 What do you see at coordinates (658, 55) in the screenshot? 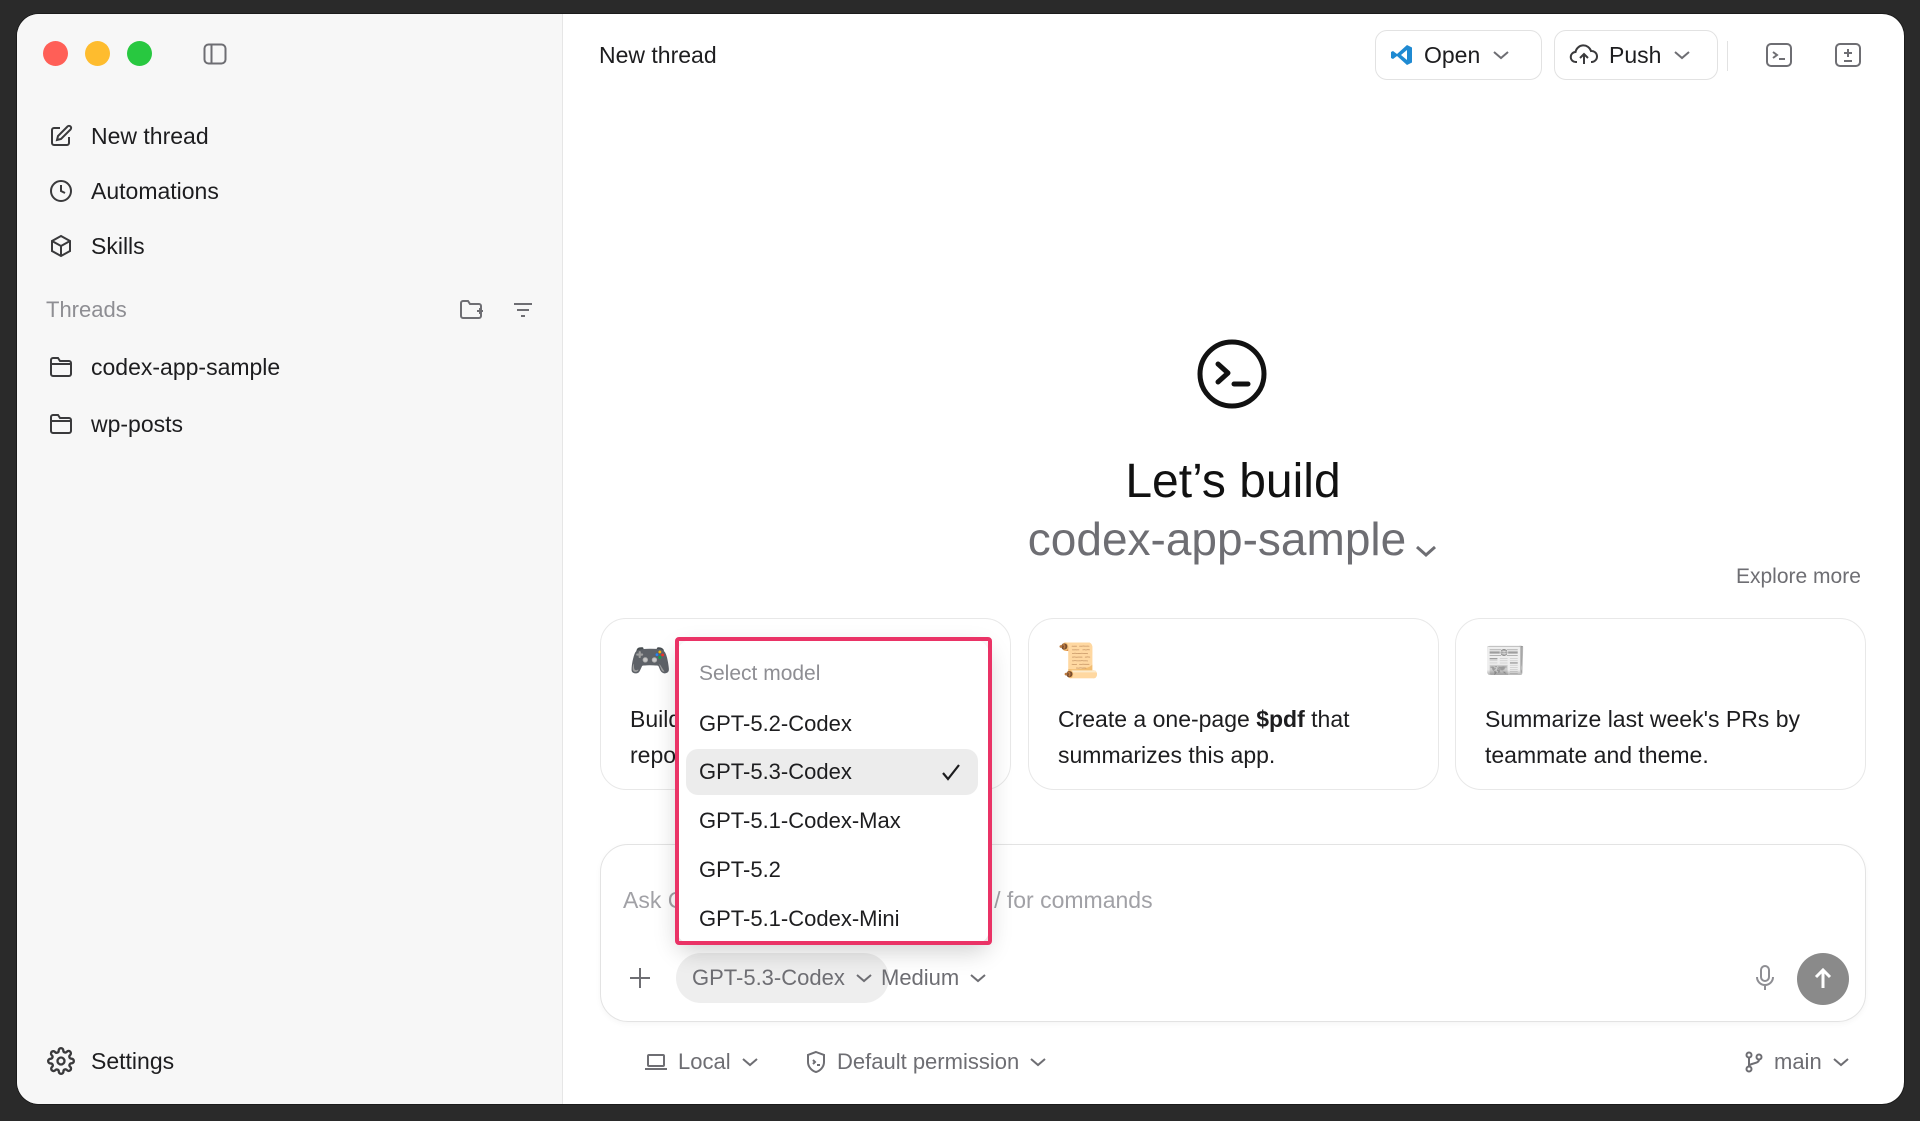
I see `page-title: New thread` at bounding box center [658, 55].